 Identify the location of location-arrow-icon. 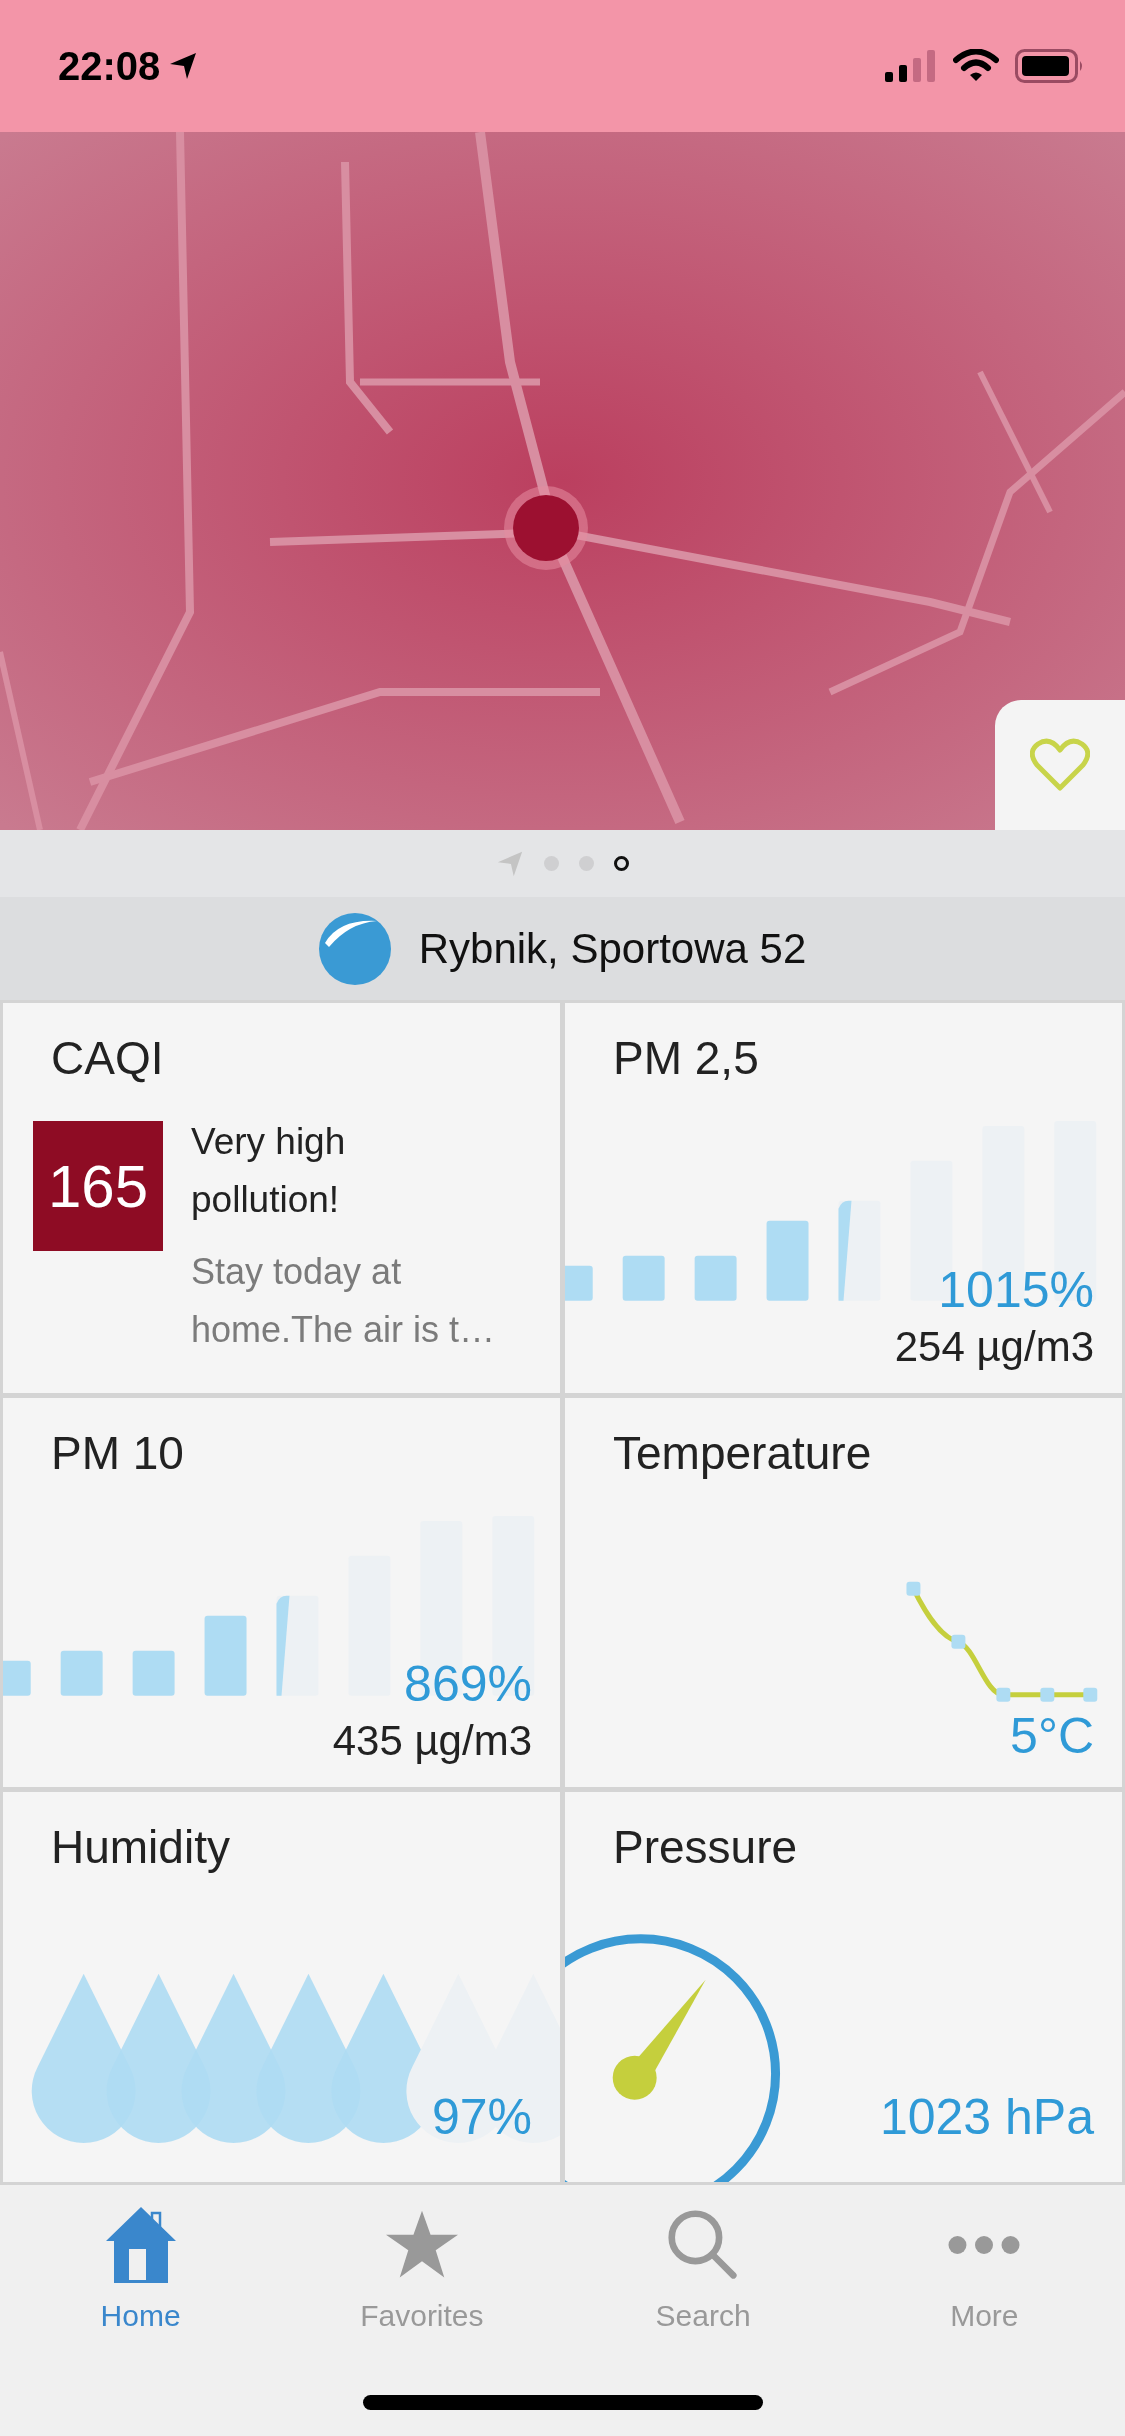
(183, 66).